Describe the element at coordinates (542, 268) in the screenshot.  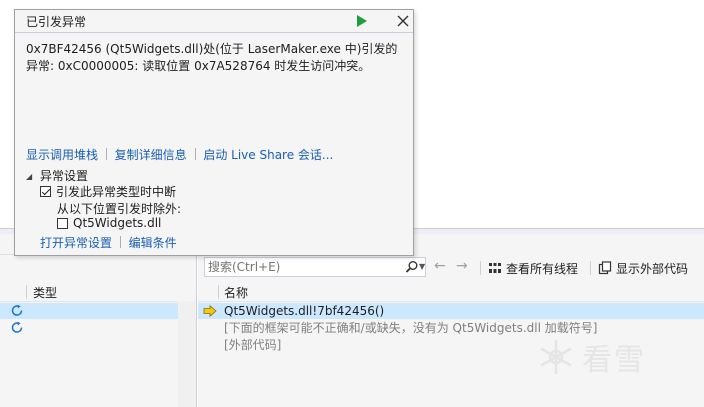
I see `view-all-threads-label: 查看所有线程` at that location.